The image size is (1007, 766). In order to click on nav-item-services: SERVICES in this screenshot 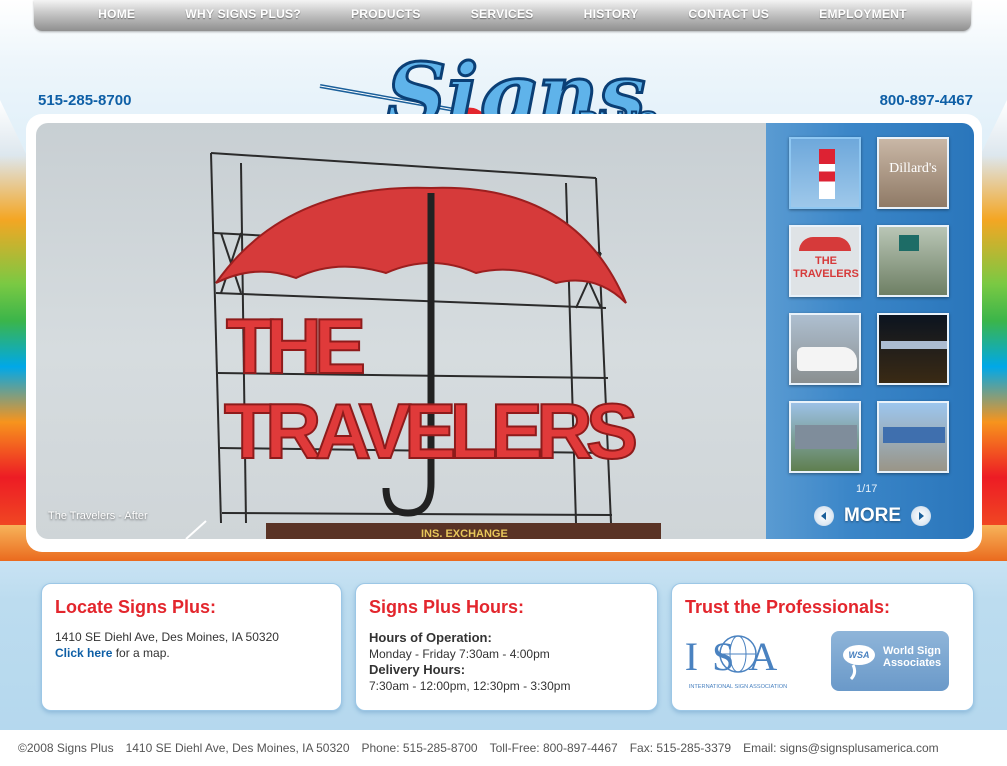, I will do `click(502, 14)`.